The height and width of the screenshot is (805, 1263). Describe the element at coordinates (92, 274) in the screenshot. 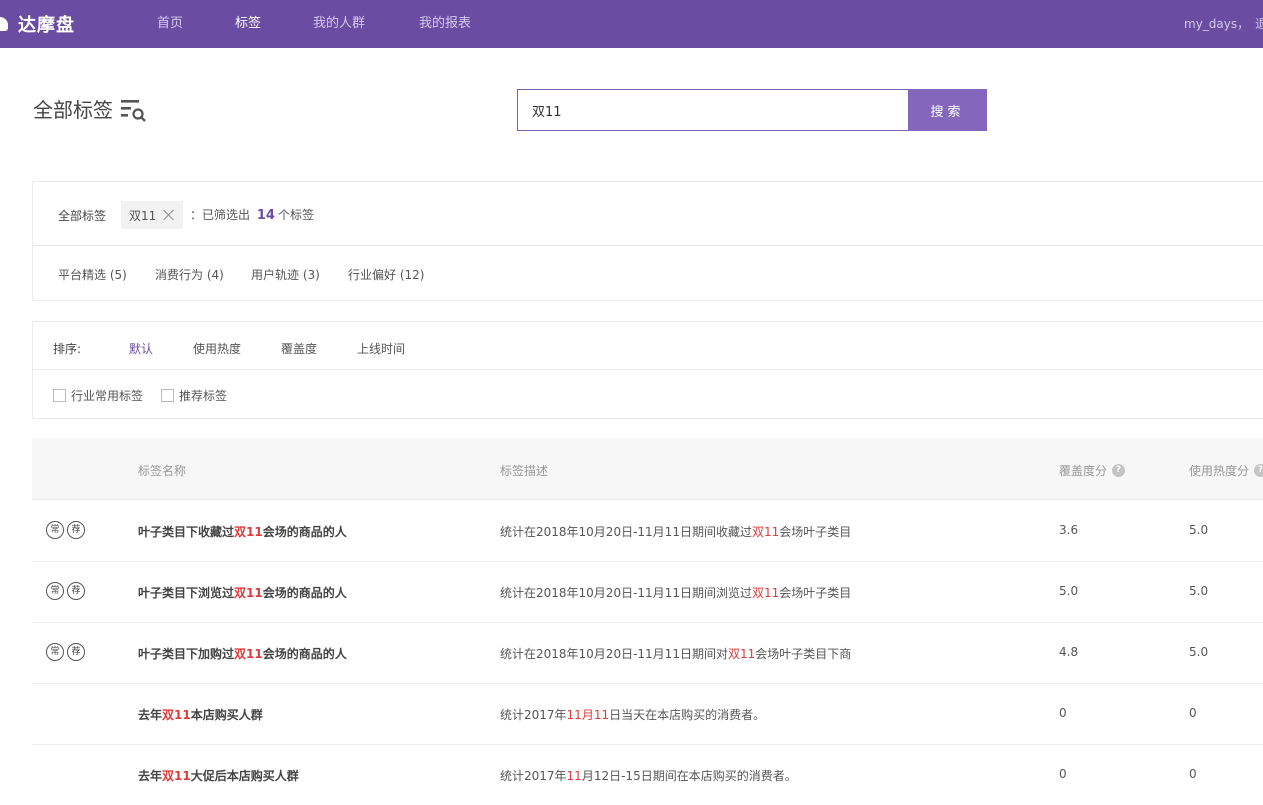

I see `category-platform-picks: 平台精选 (5)` at that location.